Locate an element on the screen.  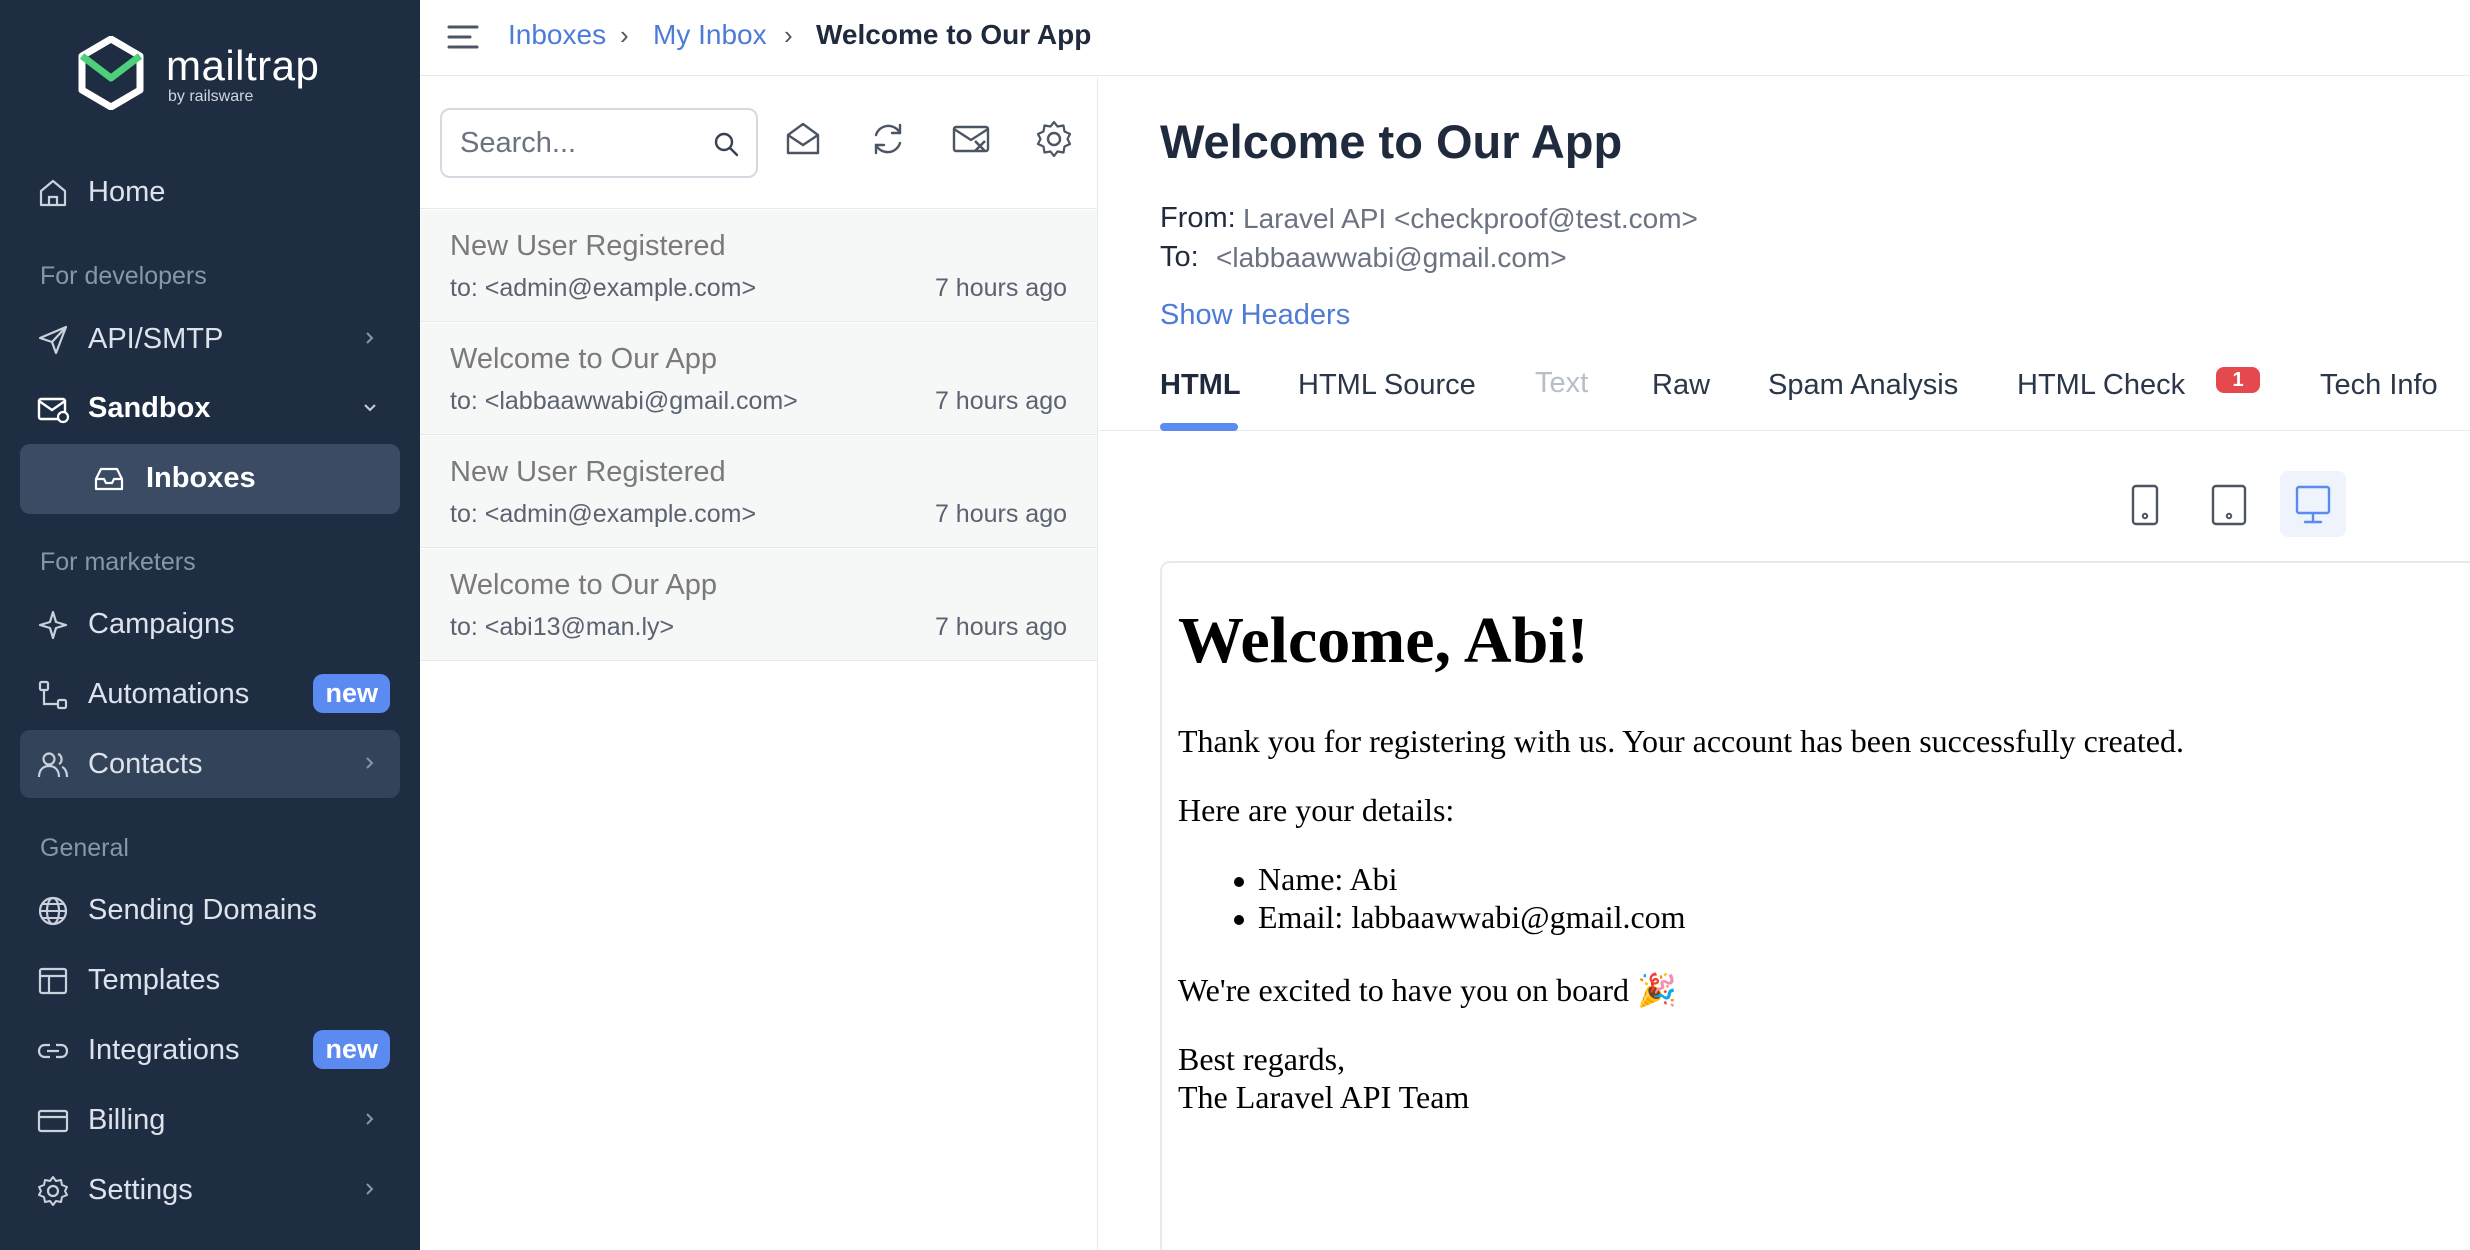
sidebar-item-label: Contacts is located at coordinates (145, 764).